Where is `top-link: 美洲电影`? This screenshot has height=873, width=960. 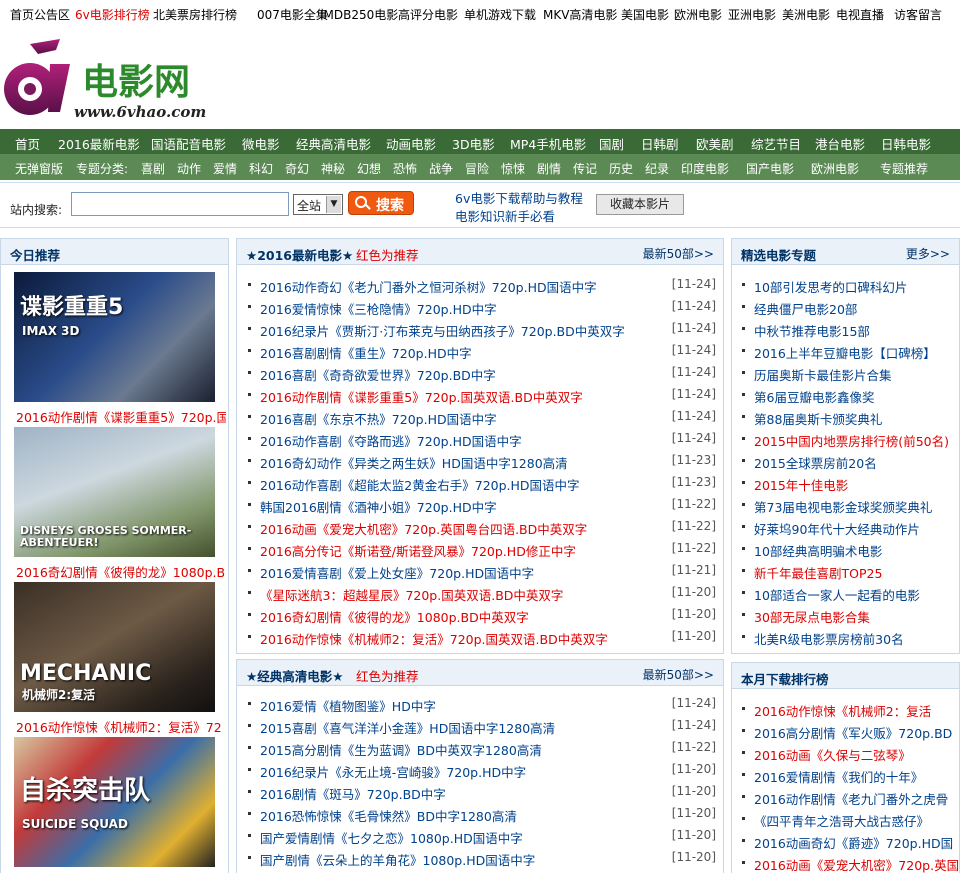 top-link: 美洲电影 is located at coordinates (806, 14).